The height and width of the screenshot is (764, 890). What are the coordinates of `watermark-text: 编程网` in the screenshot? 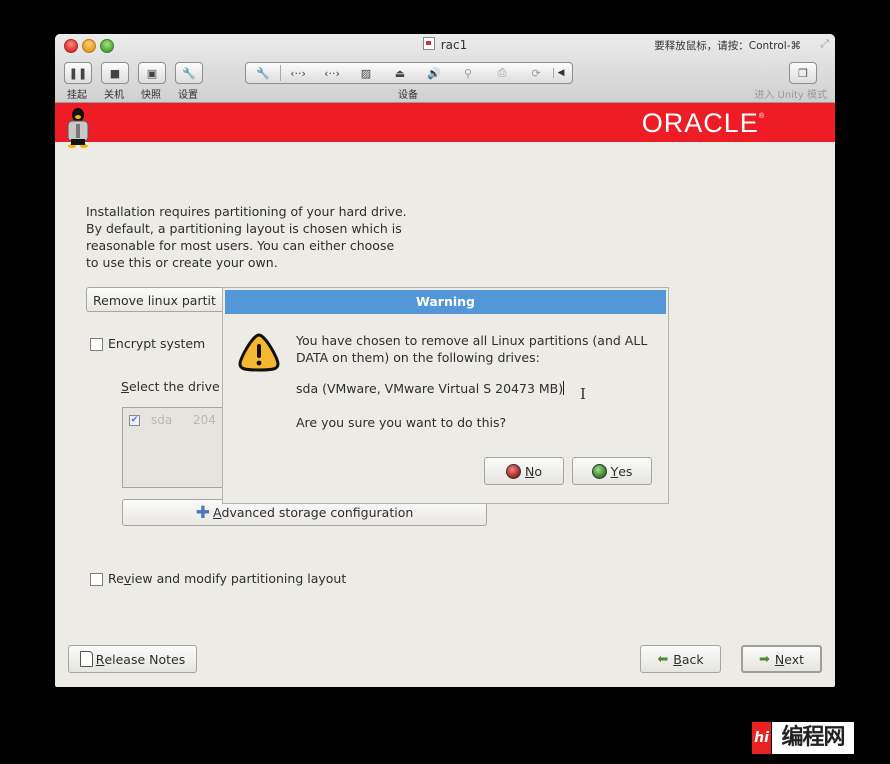 It's located at (813, 738).